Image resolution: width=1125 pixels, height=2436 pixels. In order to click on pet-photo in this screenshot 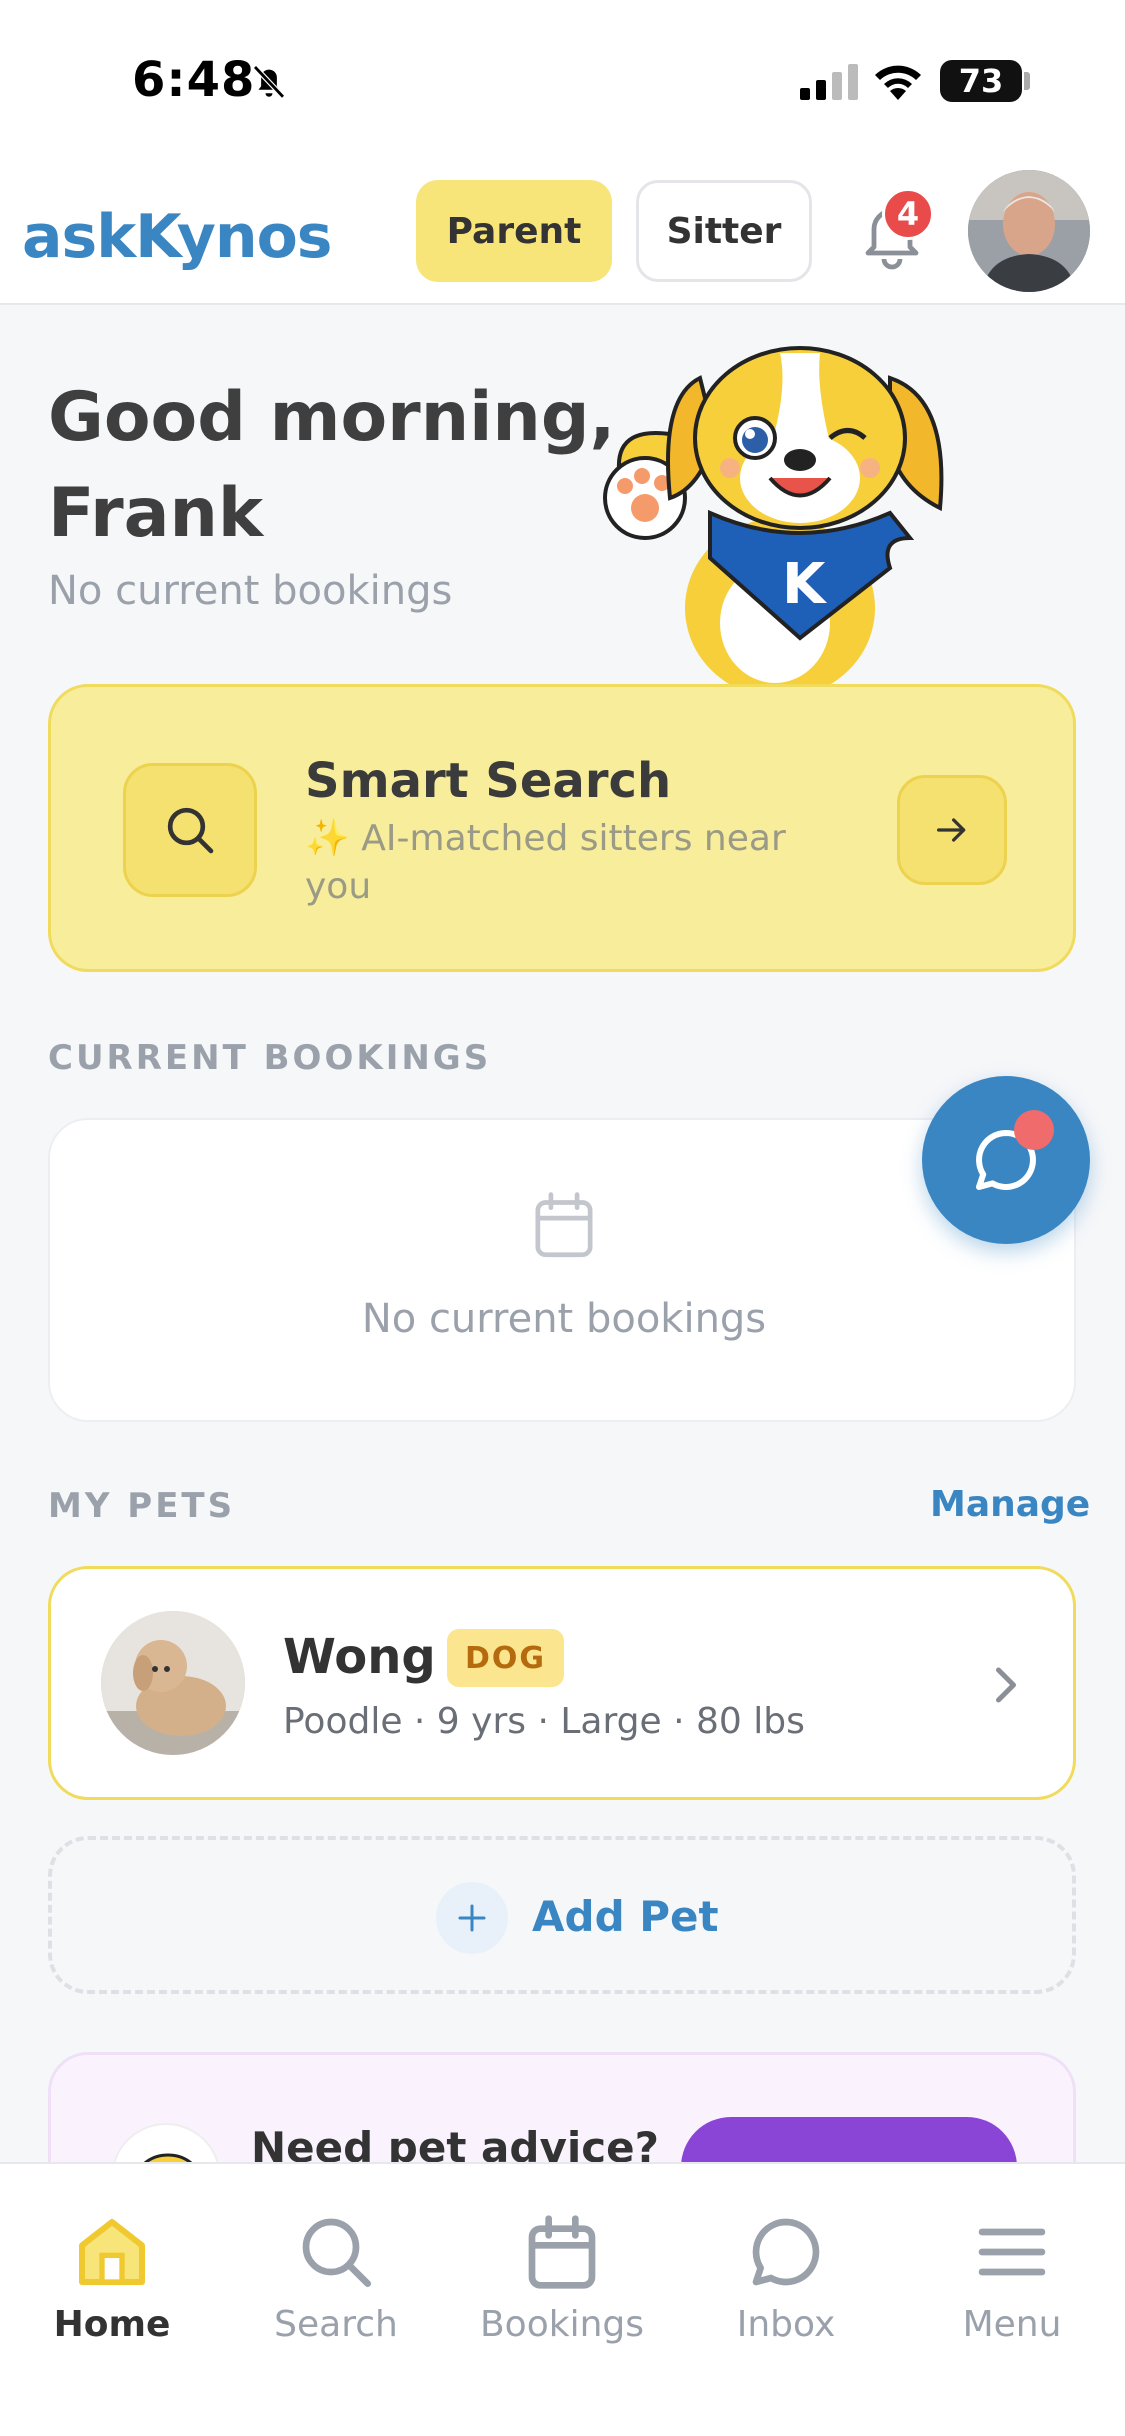, I will do `click(173, 1683)`.